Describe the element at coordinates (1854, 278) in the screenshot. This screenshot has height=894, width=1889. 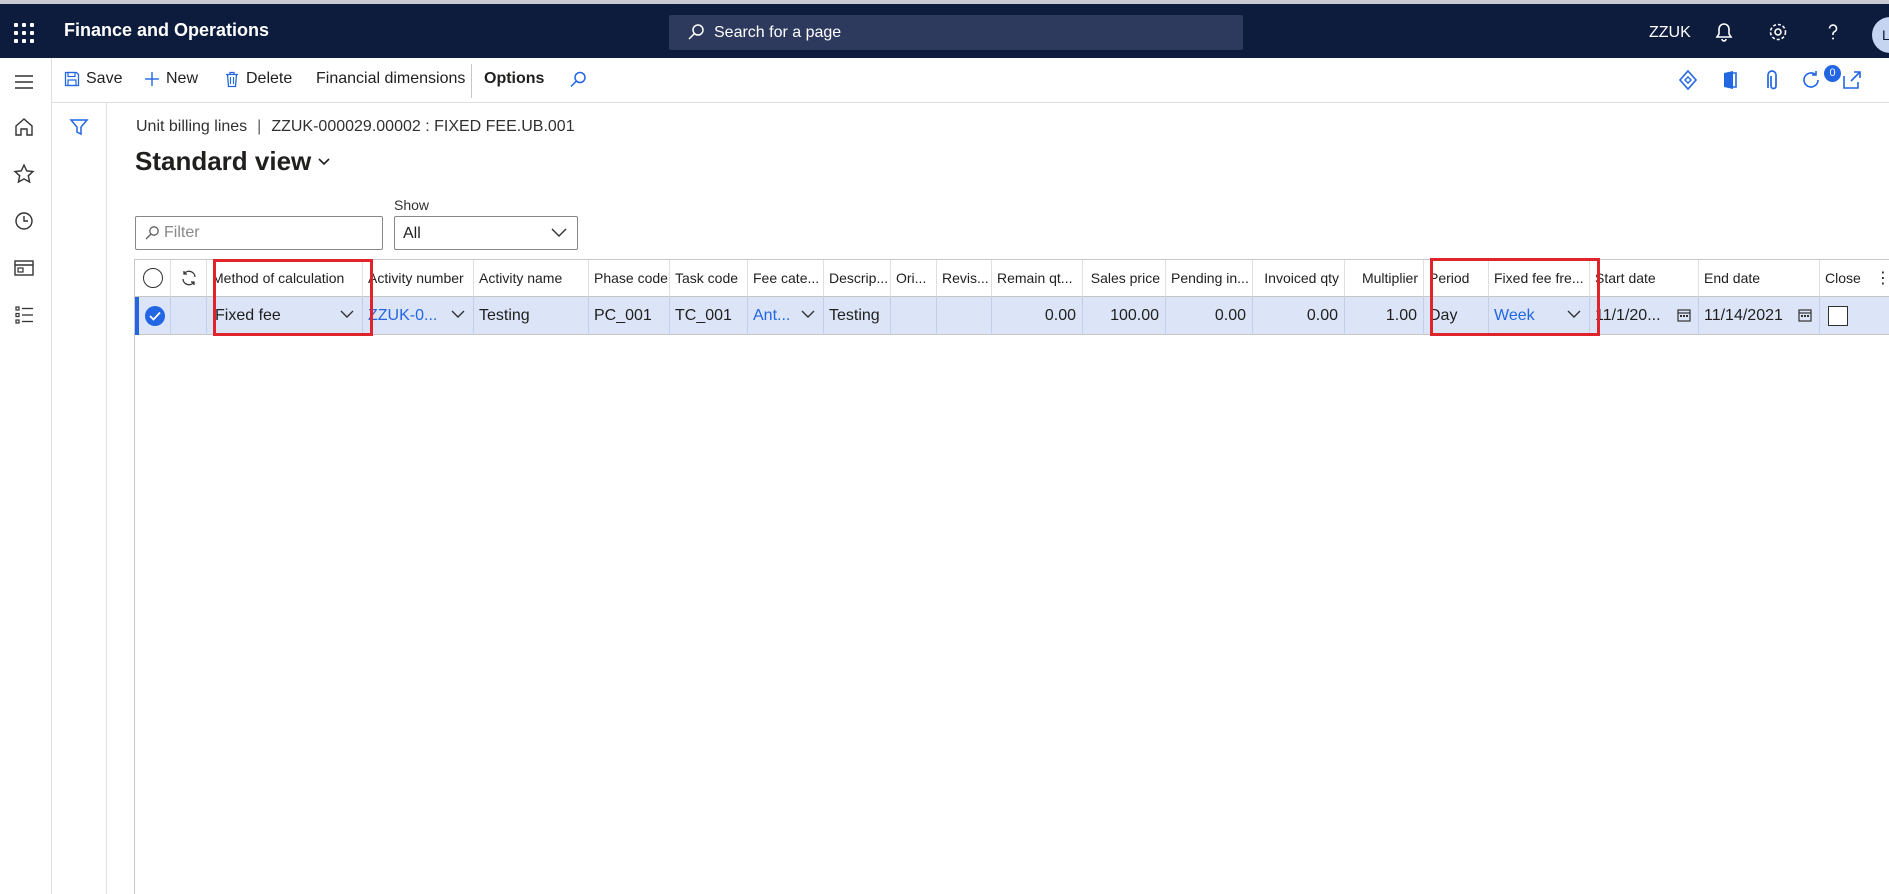
I see `header-close: Close ⋮` at that location.